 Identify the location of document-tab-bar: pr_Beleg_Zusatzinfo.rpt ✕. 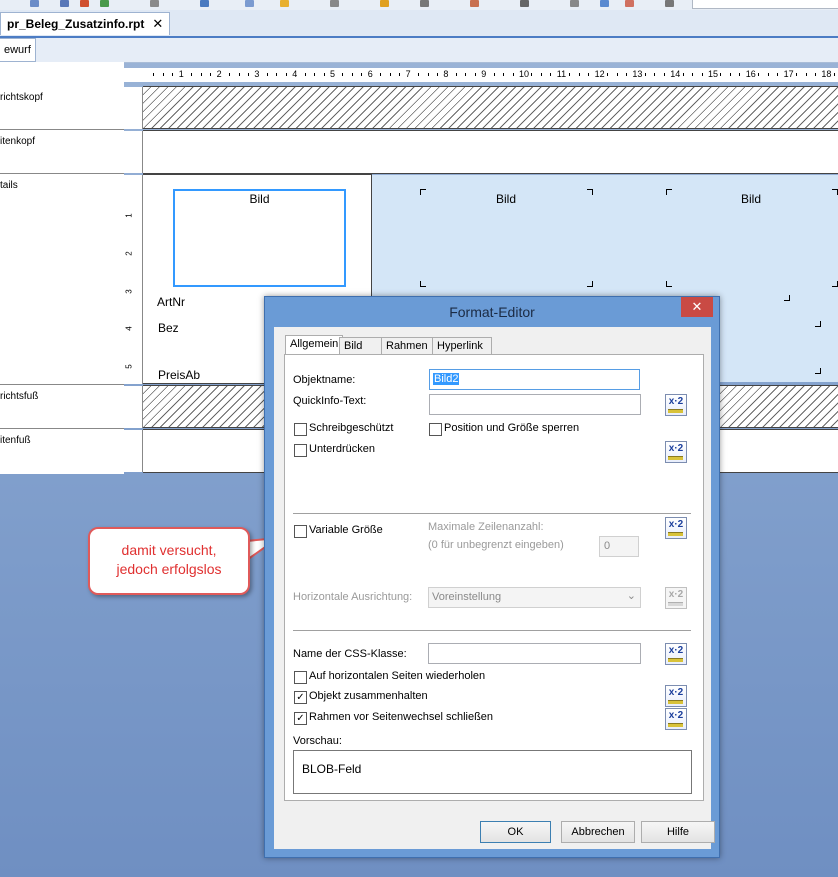
(419, 24).